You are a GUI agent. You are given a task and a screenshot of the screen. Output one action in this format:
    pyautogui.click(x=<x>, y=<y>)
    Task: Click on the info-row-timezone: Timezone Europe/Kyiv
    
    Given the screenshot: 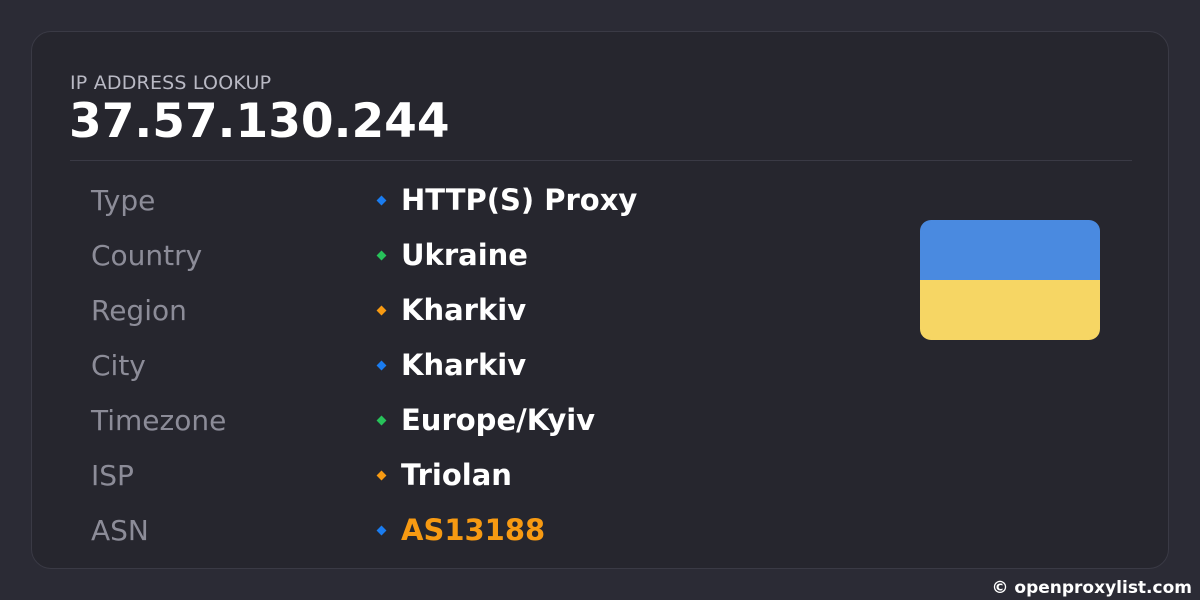 What is the action you would take?
    pyautogui.click(x=462, y=420)
    